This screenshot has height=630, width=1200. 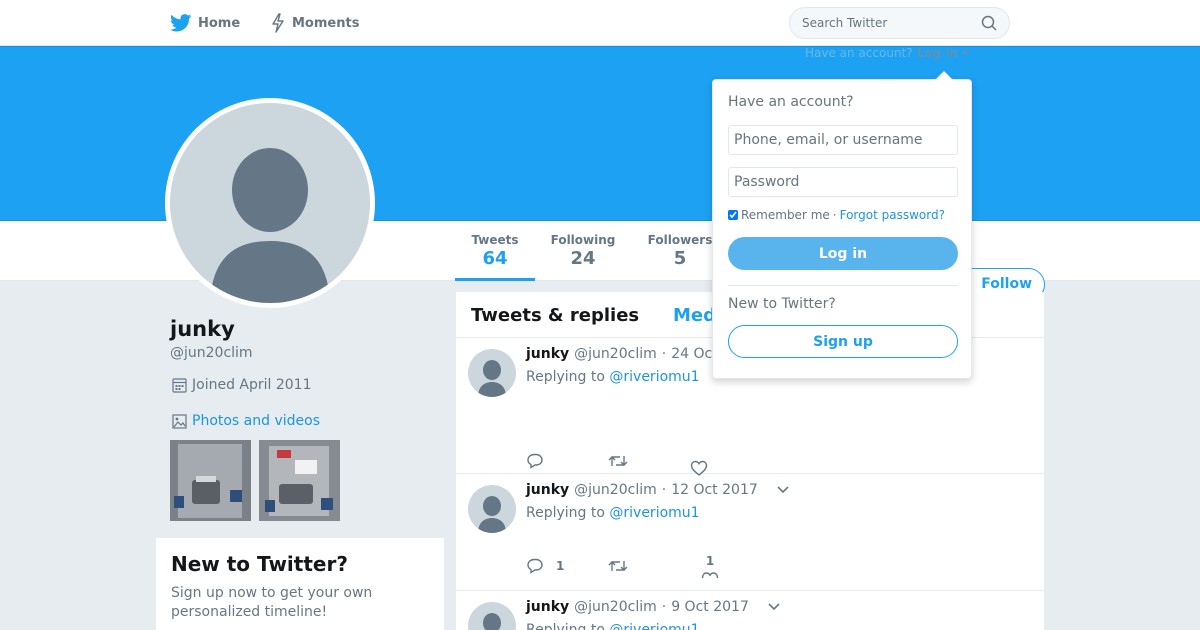 What do you see at coordinates (567, 461) in the screenshot?
I see `reply-action` at bounding box center [567, 461].